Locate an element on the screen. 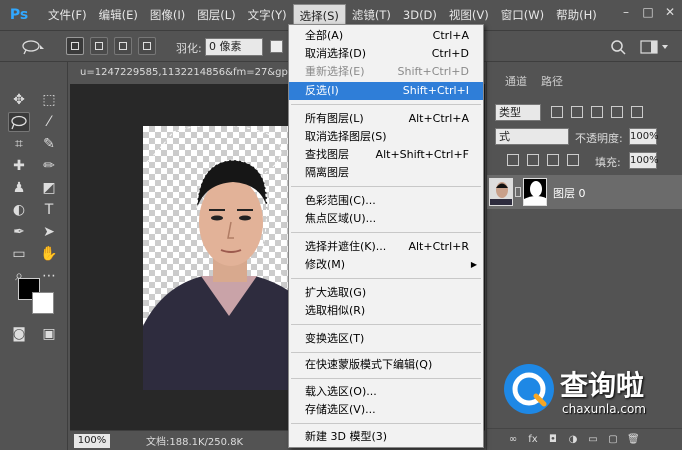  menu-view: 视图(V) is located at coordinates (469, 15).